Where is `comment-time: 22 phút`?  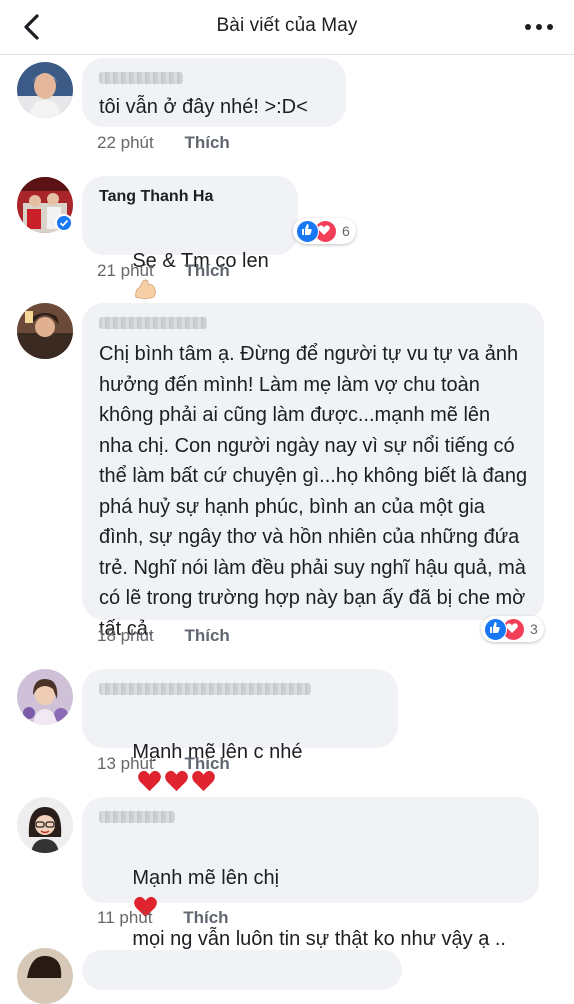 comment-time: 22 phút is located at coordinates (125, 142).